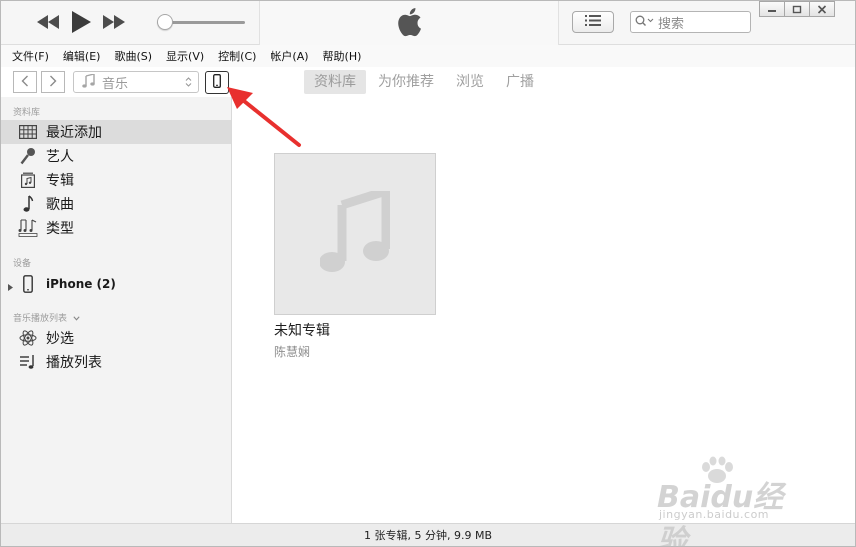  I want to click on back-button, so click(25, 82).